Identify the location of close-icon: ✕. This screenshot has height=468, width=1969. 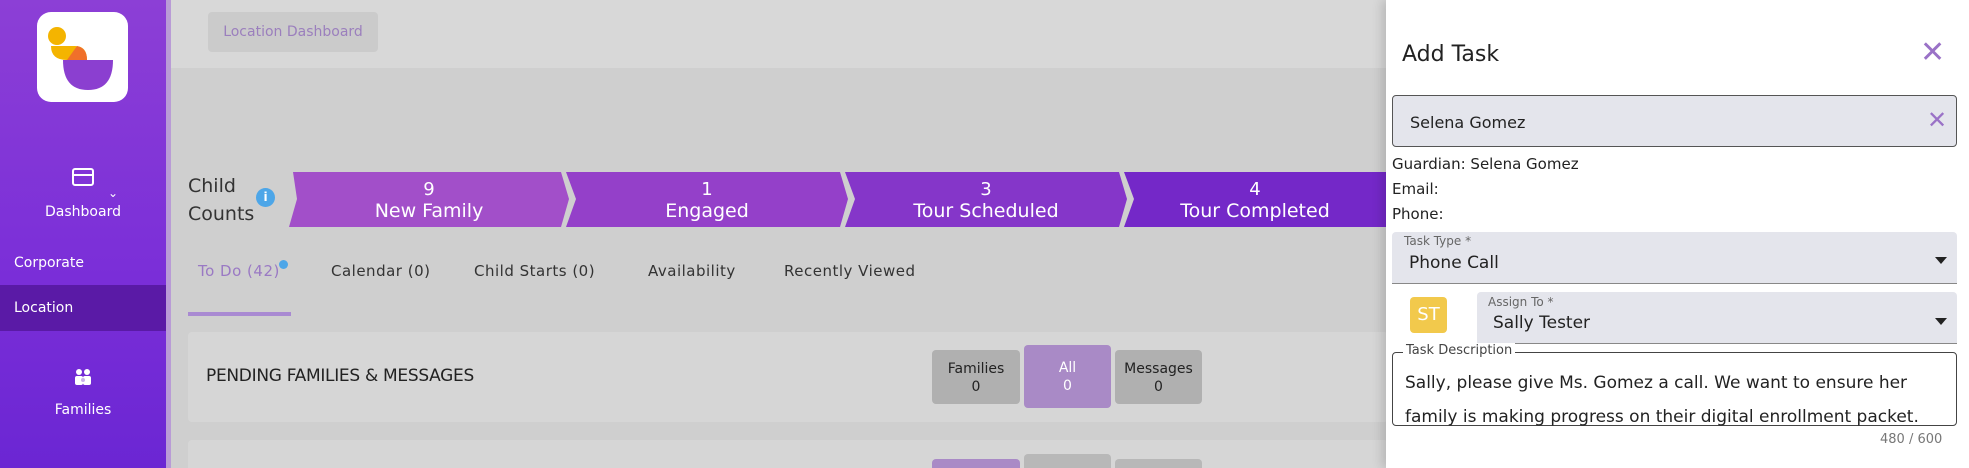
(1932, 53).